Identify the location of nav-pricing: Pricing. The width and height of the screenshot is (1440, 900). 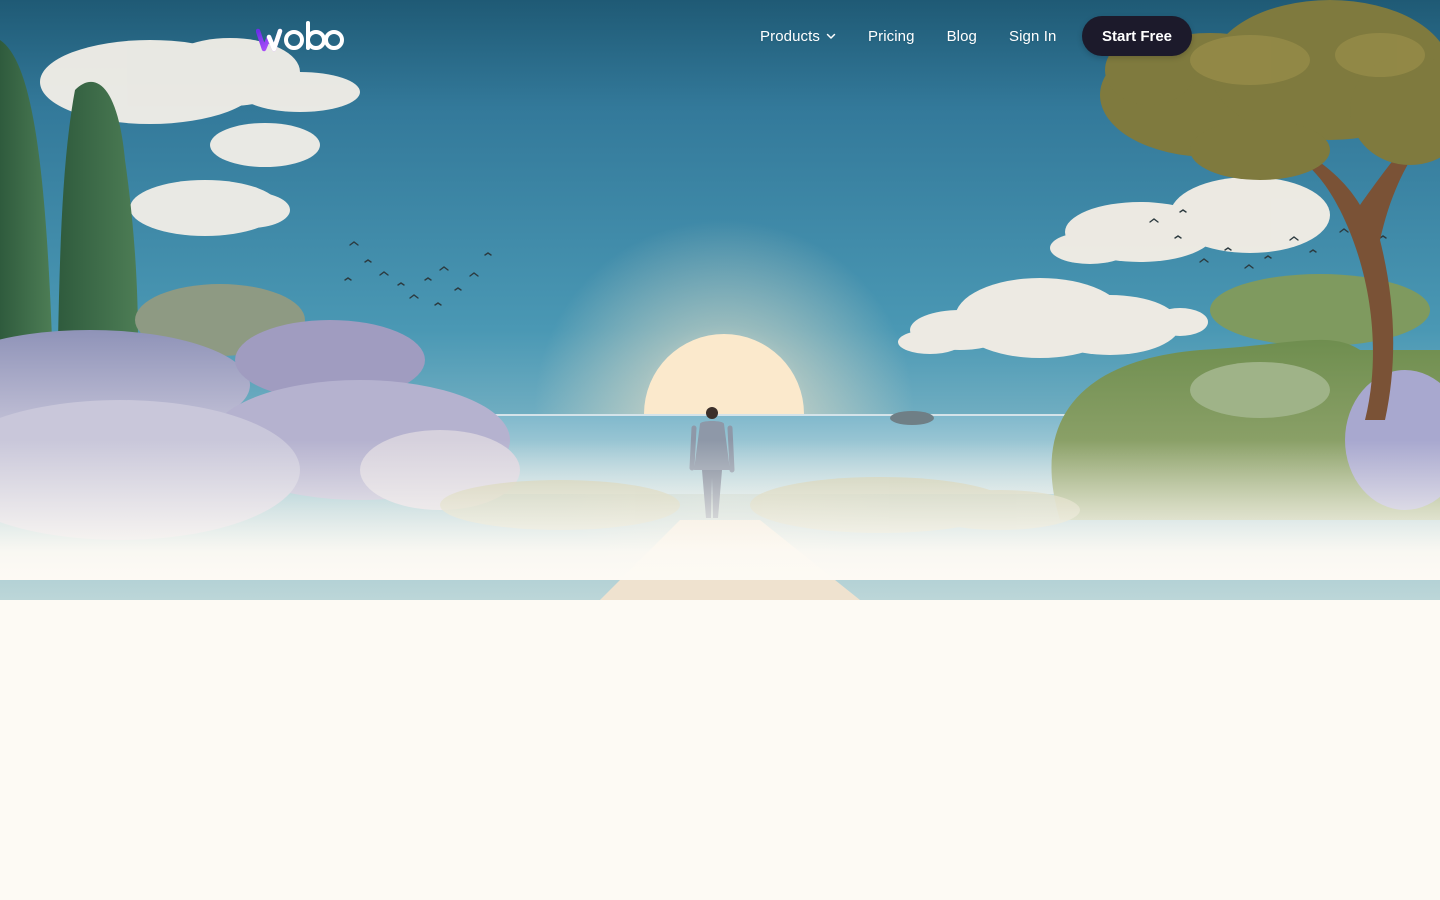
(891, 36).